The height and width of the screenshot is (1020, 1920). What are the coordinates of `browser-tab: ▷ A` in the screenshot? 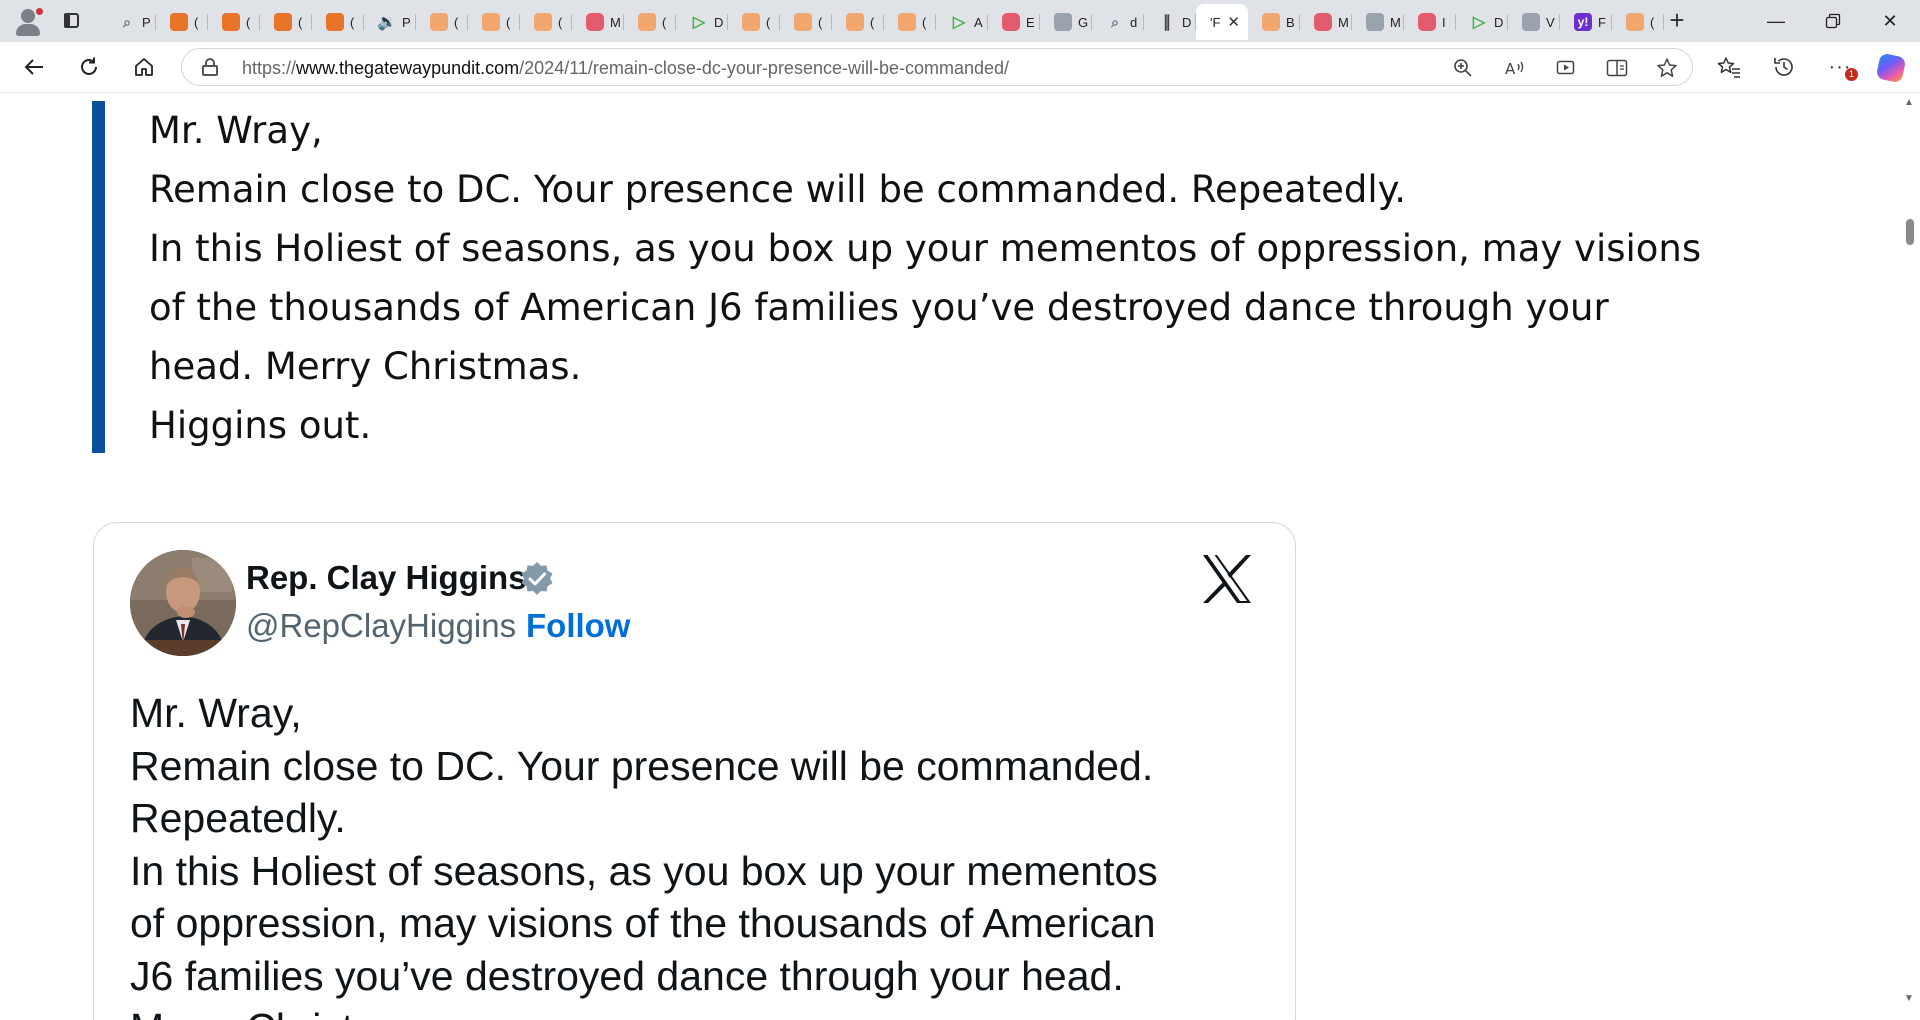 It's located at (962, 22).